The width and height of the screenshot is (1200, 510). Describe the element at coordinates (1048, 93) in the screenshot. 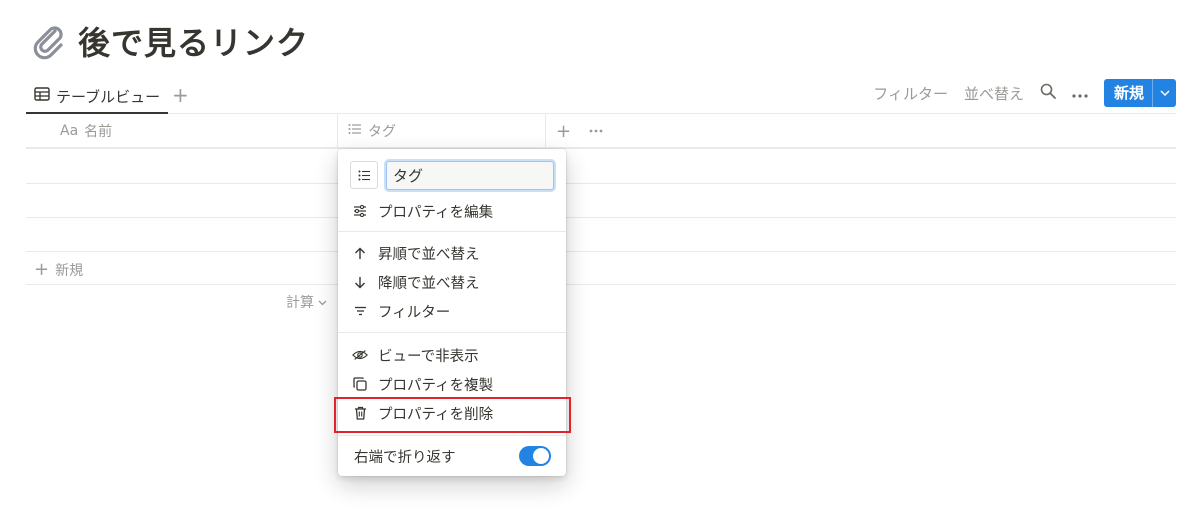

I see `search-icon` at that location.